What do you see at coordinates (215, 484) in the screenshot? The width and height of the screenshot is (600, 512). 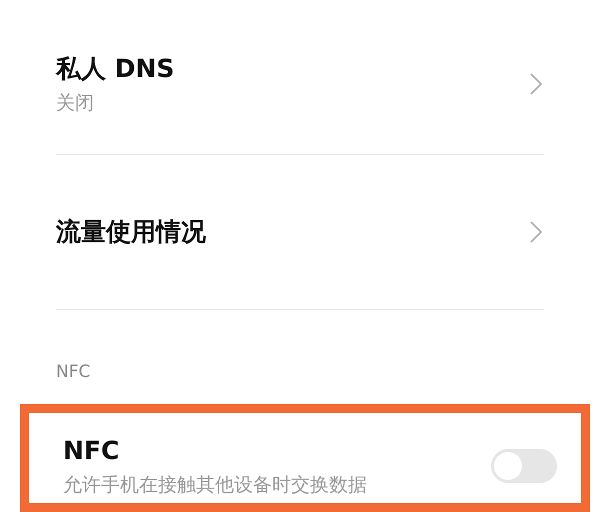 I see `setting-subtitle: 允许手机在接触其他设备时交换数据` at bounding box center [215, 484].